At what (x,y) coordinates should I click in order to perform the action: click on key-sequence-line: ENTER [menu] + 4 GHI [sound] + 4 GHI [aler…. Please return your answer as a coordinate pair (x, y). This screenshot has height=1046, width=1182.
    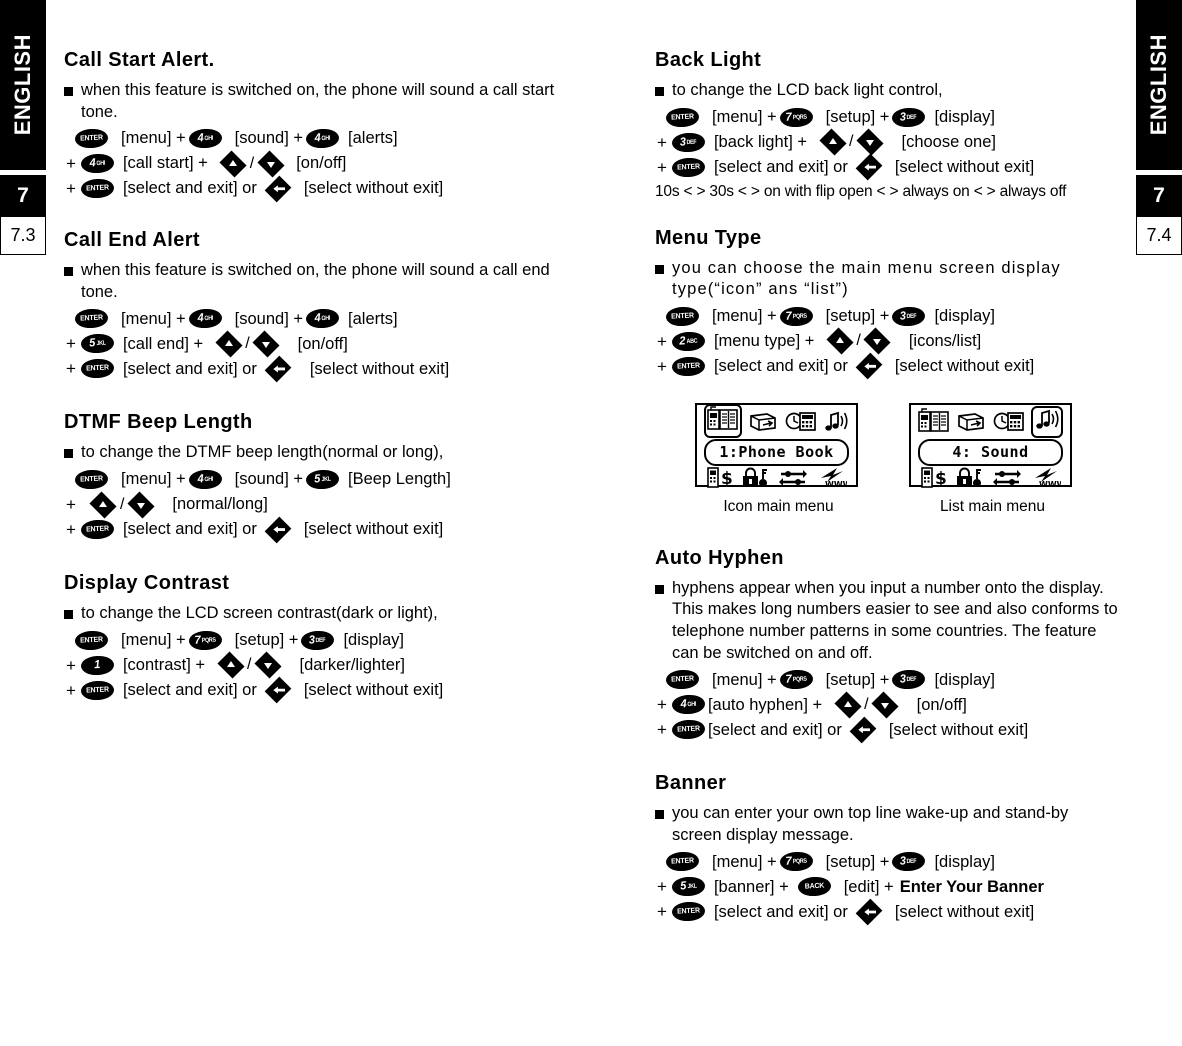
    Looking at the image, I should click on (314, 138).